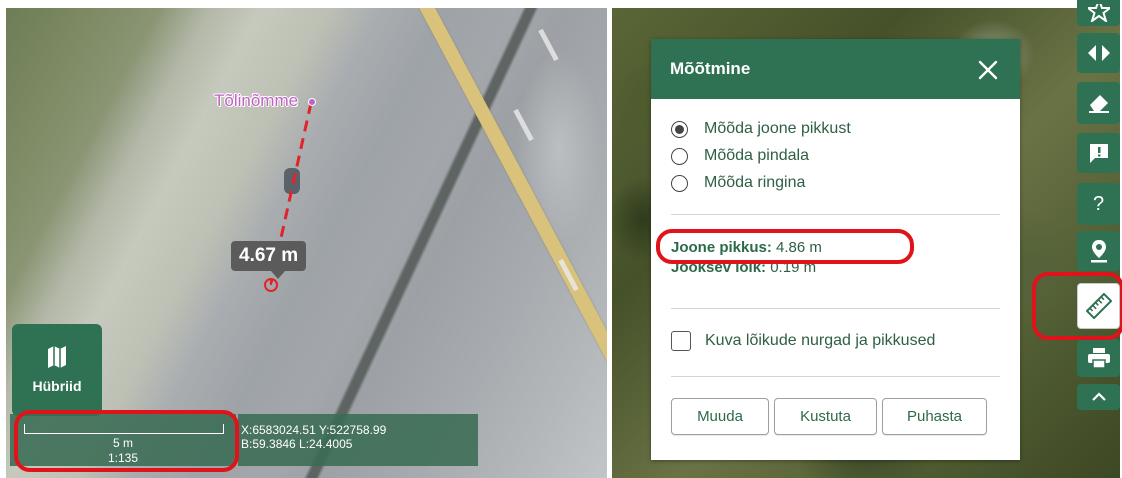 This screenshot has height=478, width=1122. I want to click on coordinates-bl: B:59.3846 L:24.4005, so click(297, 444).